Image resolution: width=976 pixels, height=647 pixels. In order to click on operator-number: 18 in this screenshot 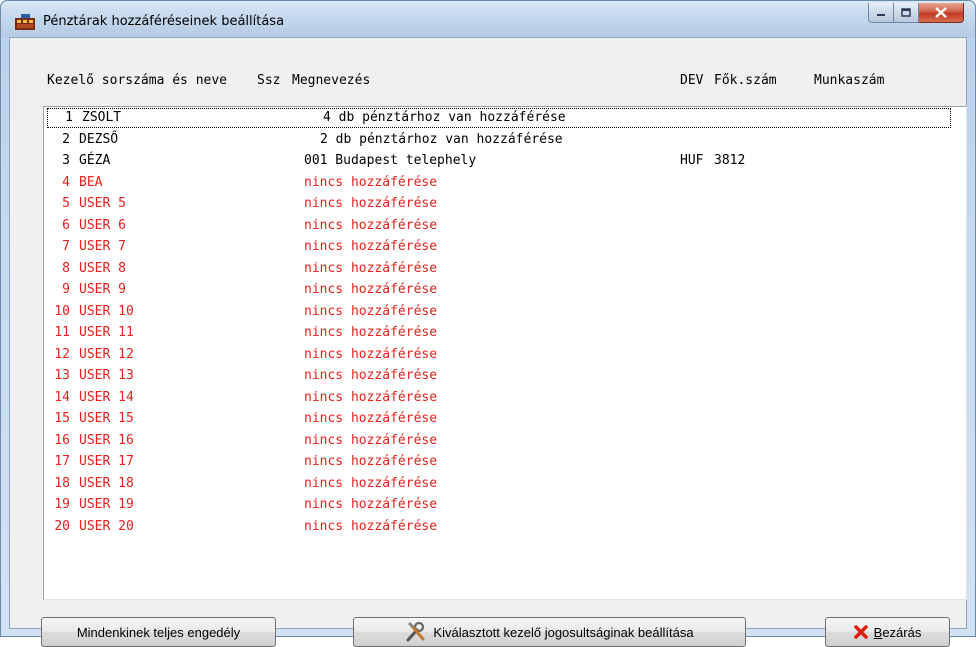, I will do `click(62, 483)`.